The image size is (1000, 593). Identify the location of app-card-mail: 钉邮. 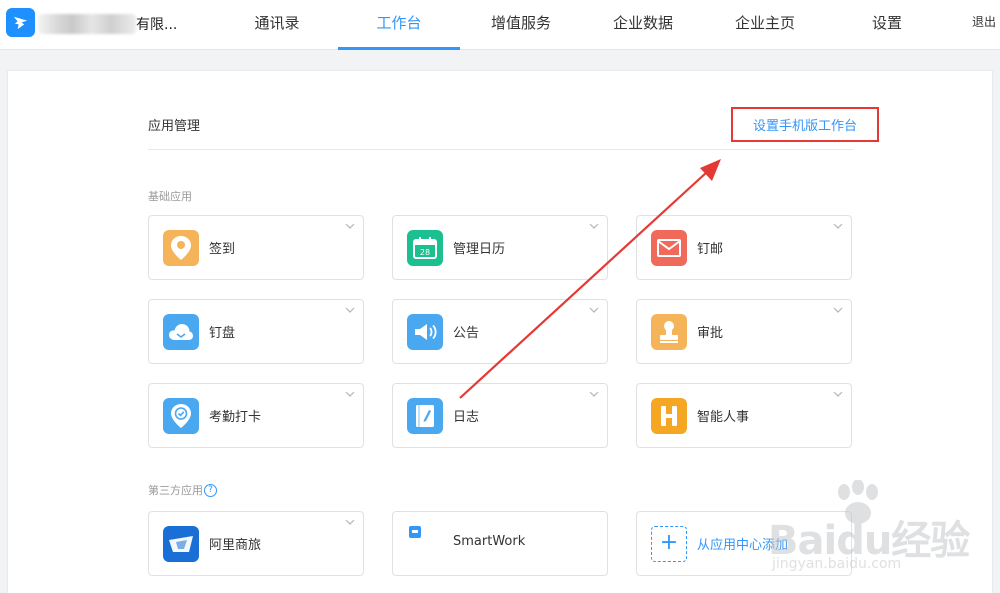
(744, 247).